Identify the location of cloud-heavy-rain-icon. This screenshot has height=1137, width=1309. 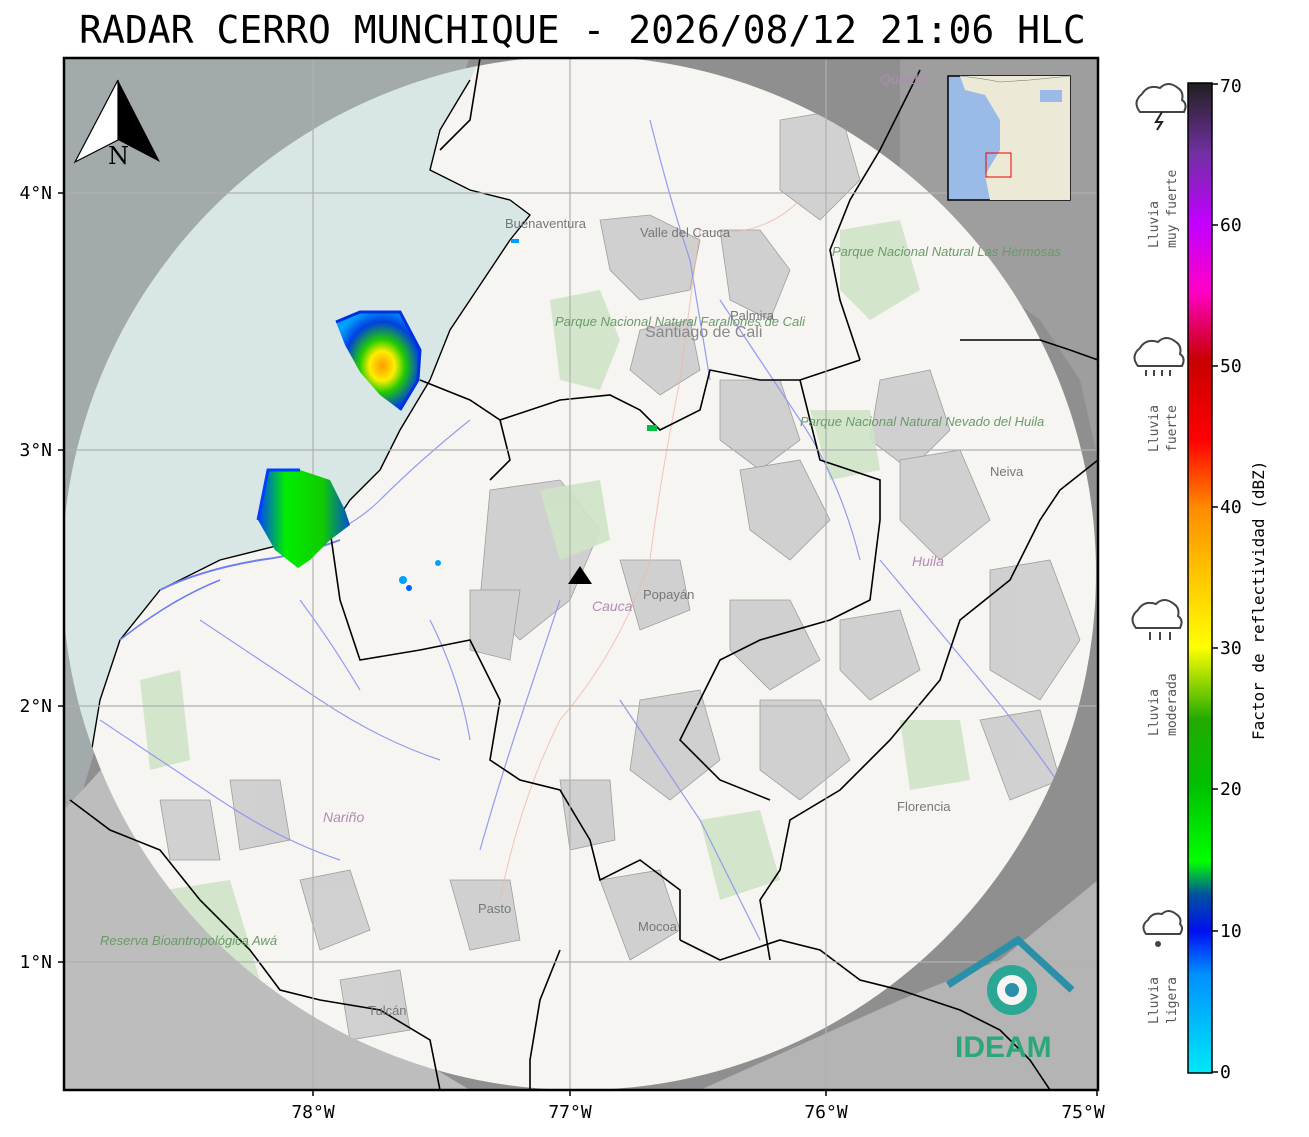
(1159, 356).